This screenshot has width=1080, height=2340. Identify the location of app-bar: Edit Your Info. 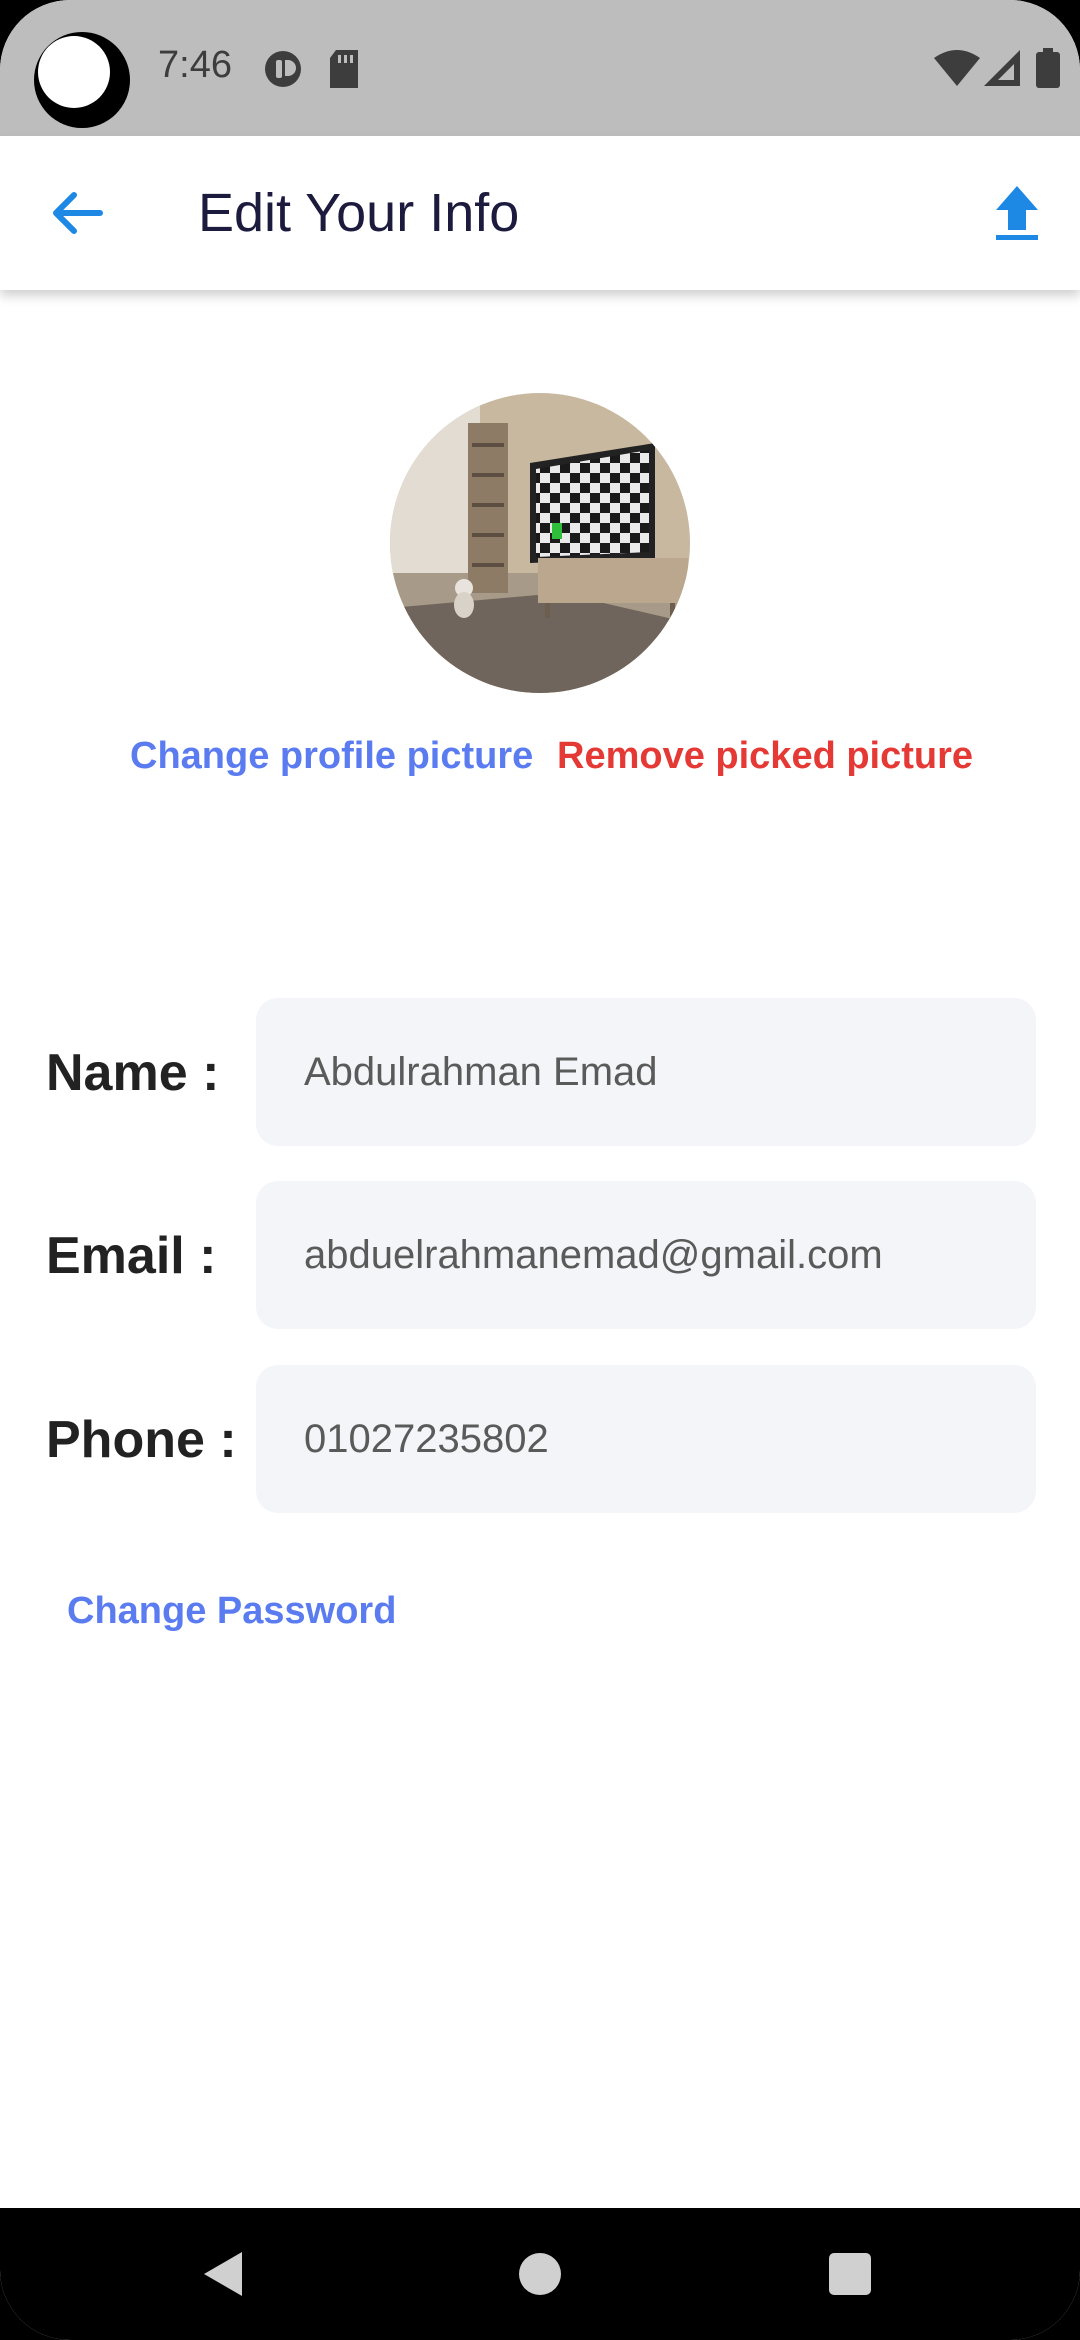
(540, 213).